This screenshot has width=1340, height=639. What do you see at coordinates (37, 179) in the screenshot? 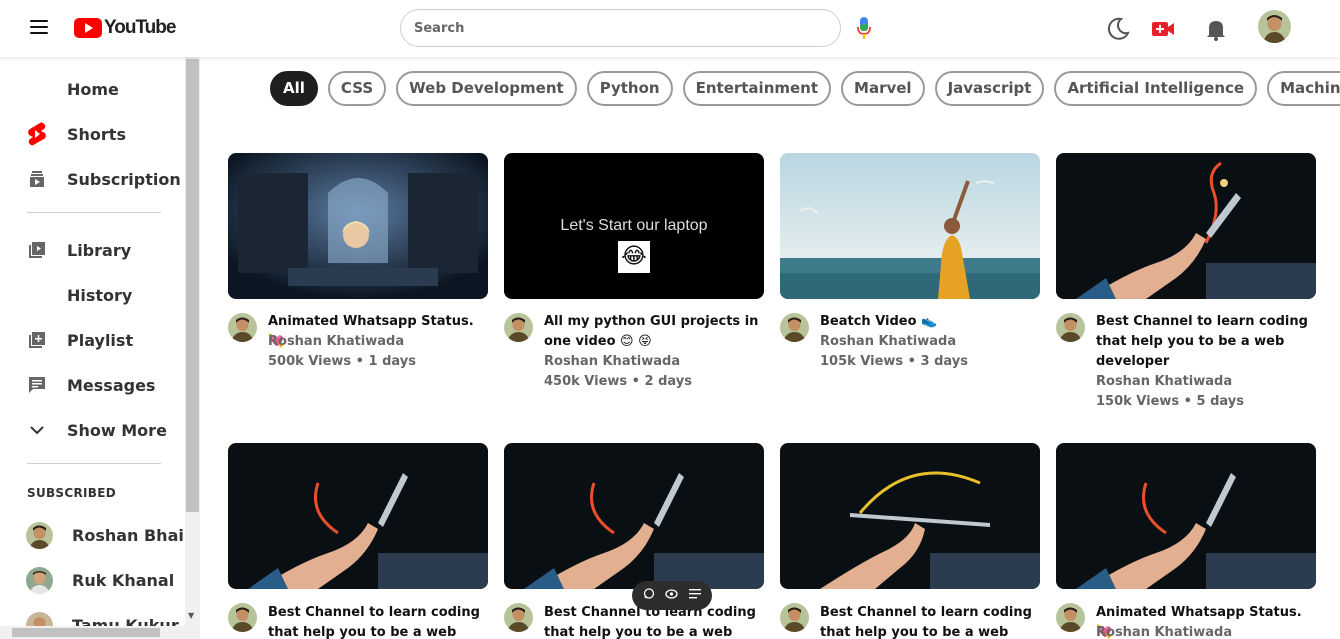
I see `subscription-icon` at bounding box center [37, 179].